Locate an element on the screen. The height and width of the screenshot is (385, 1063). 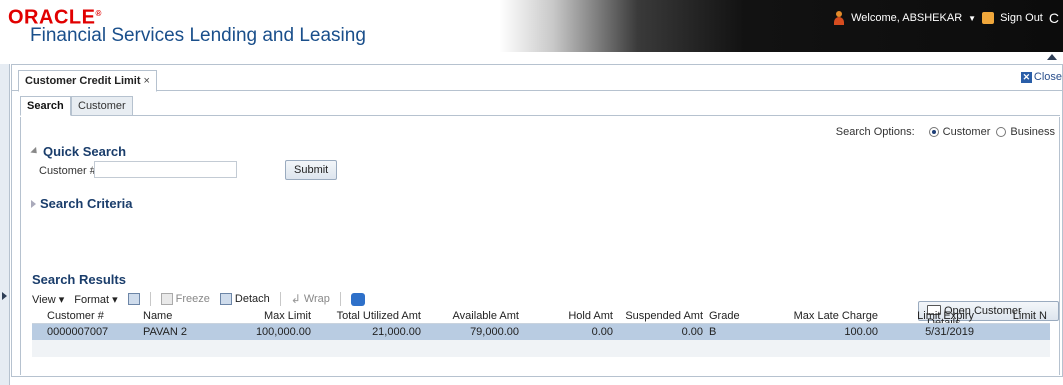
signout-icon is located at coordinates (988, 18).